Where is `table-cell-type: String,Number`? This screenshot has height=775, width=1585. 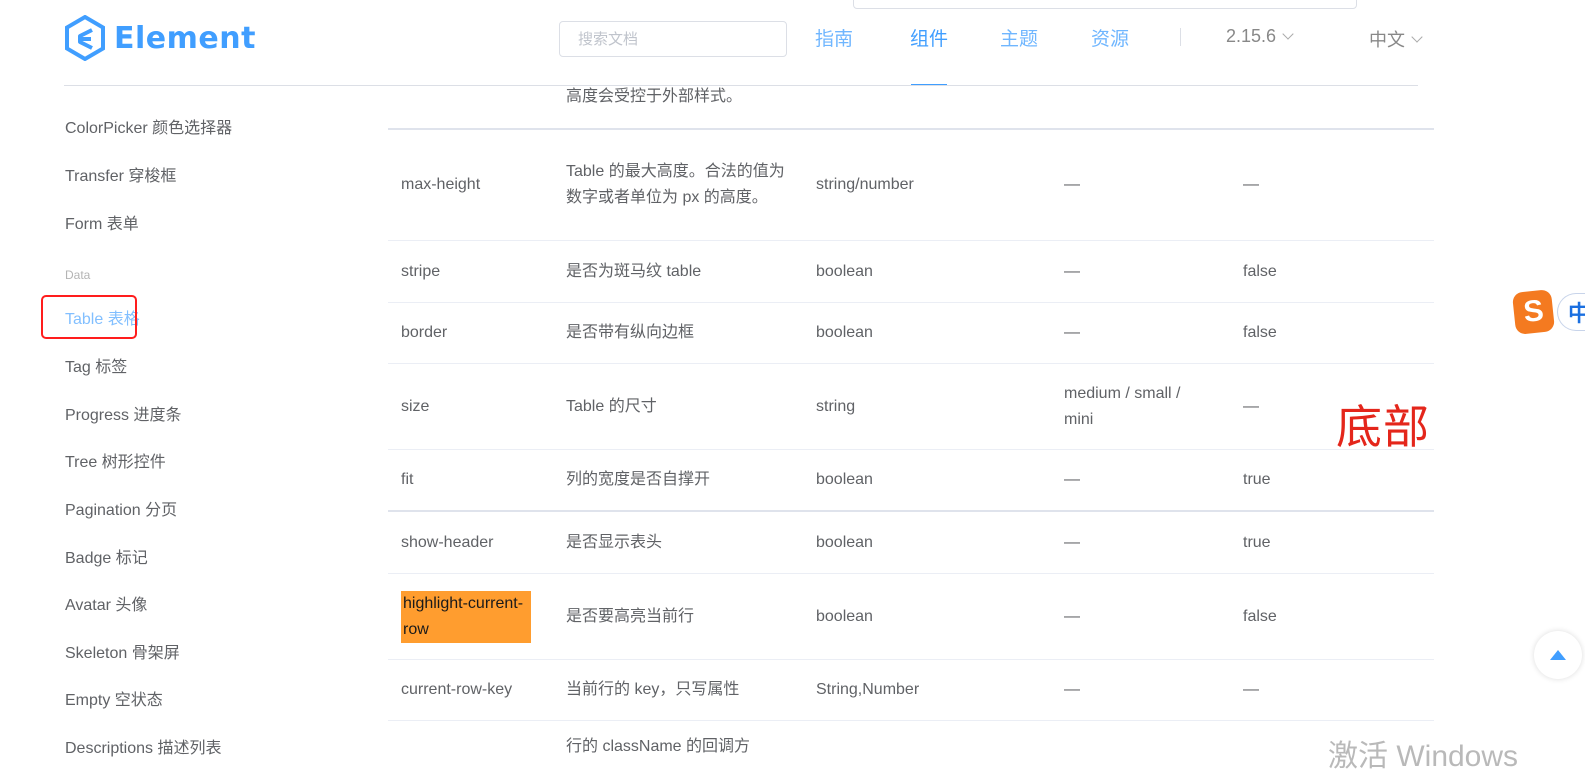 table-cell-type: String,Number is located at coordinates (868, 689).